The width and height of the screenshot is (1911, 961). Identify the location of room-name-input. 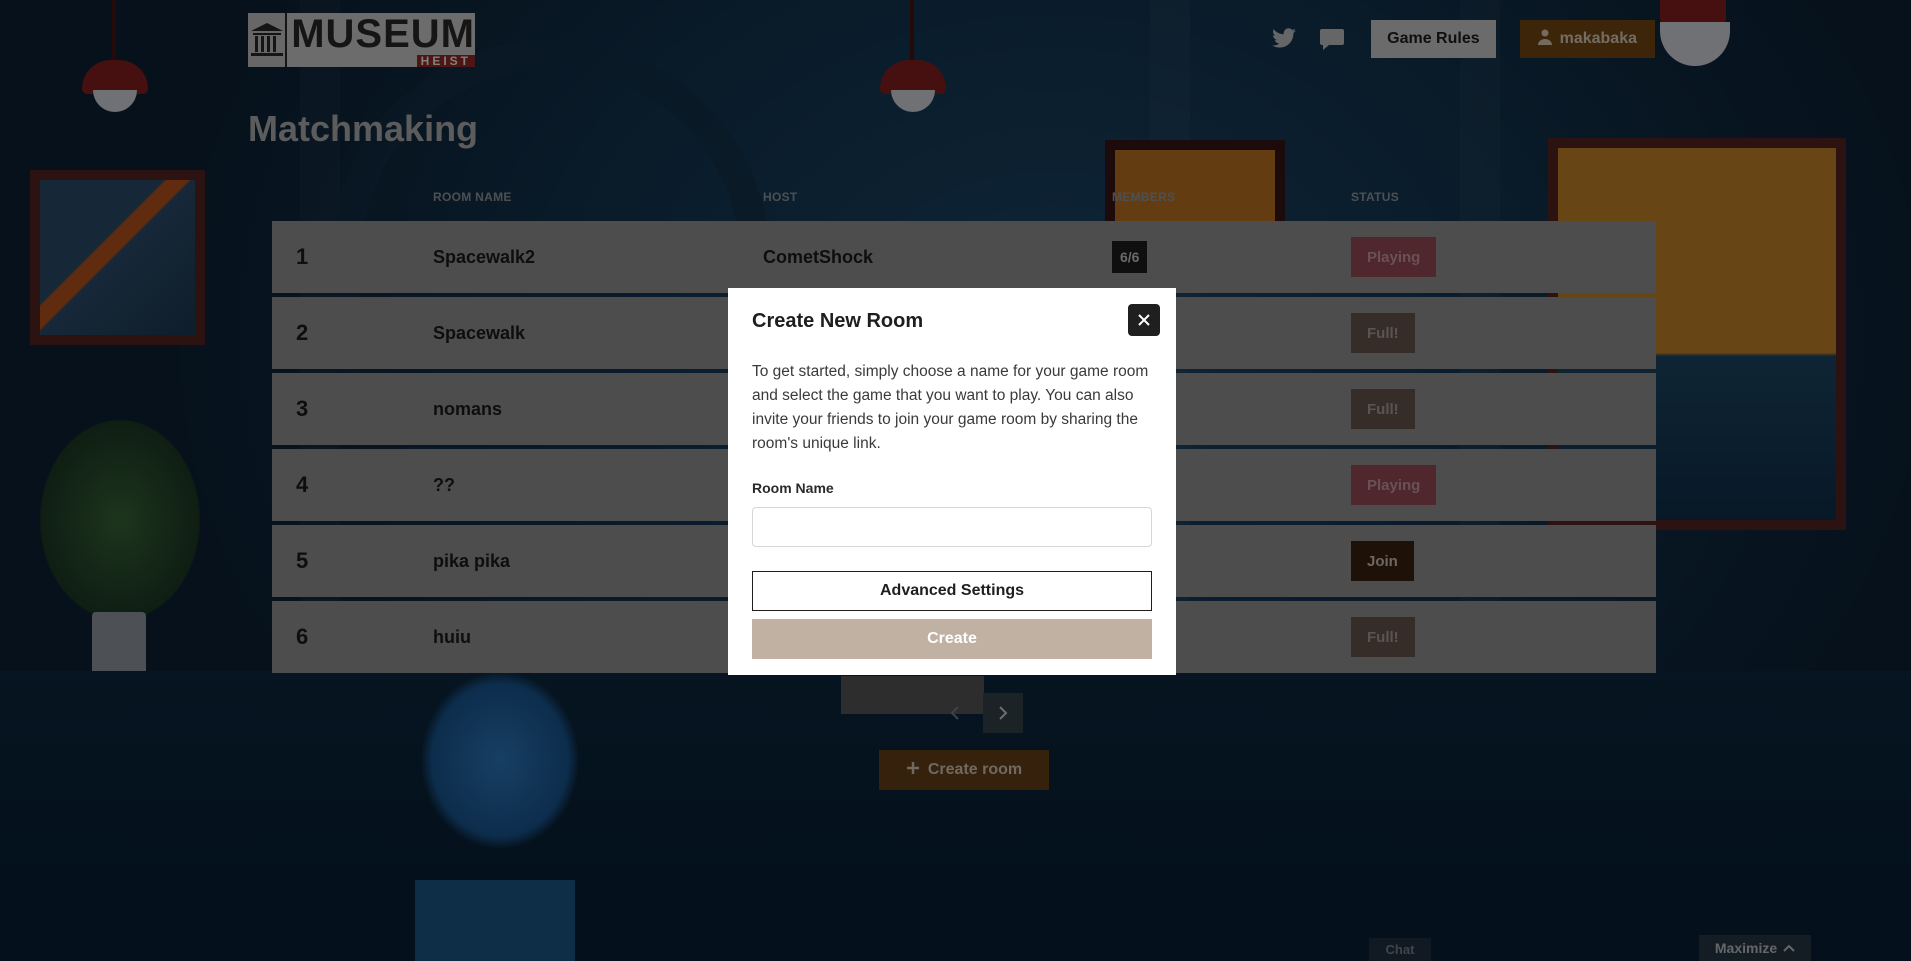
(952, 527).